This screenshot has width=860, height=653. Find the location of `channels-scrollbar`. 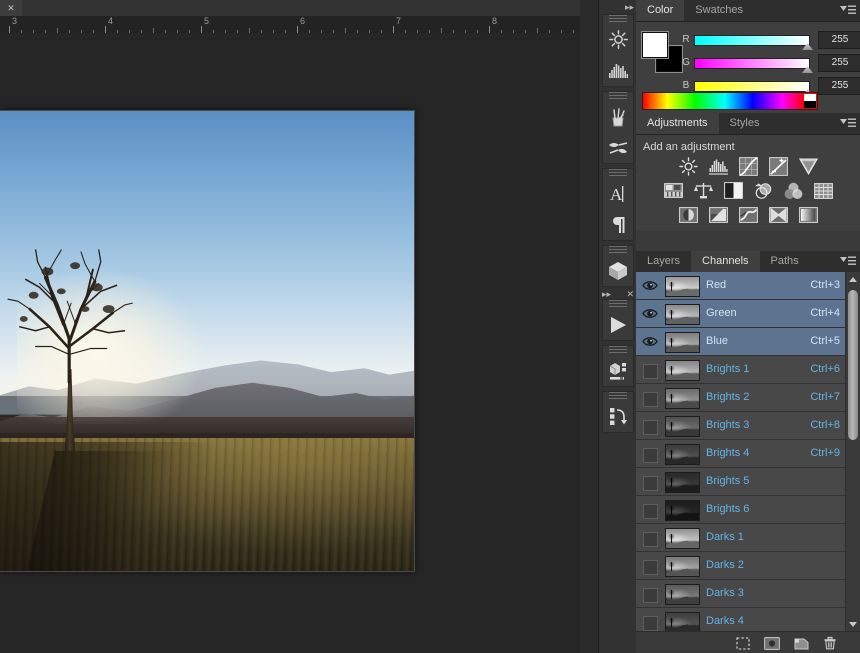

channels-scrollbar is located at coordinates (852, 452).